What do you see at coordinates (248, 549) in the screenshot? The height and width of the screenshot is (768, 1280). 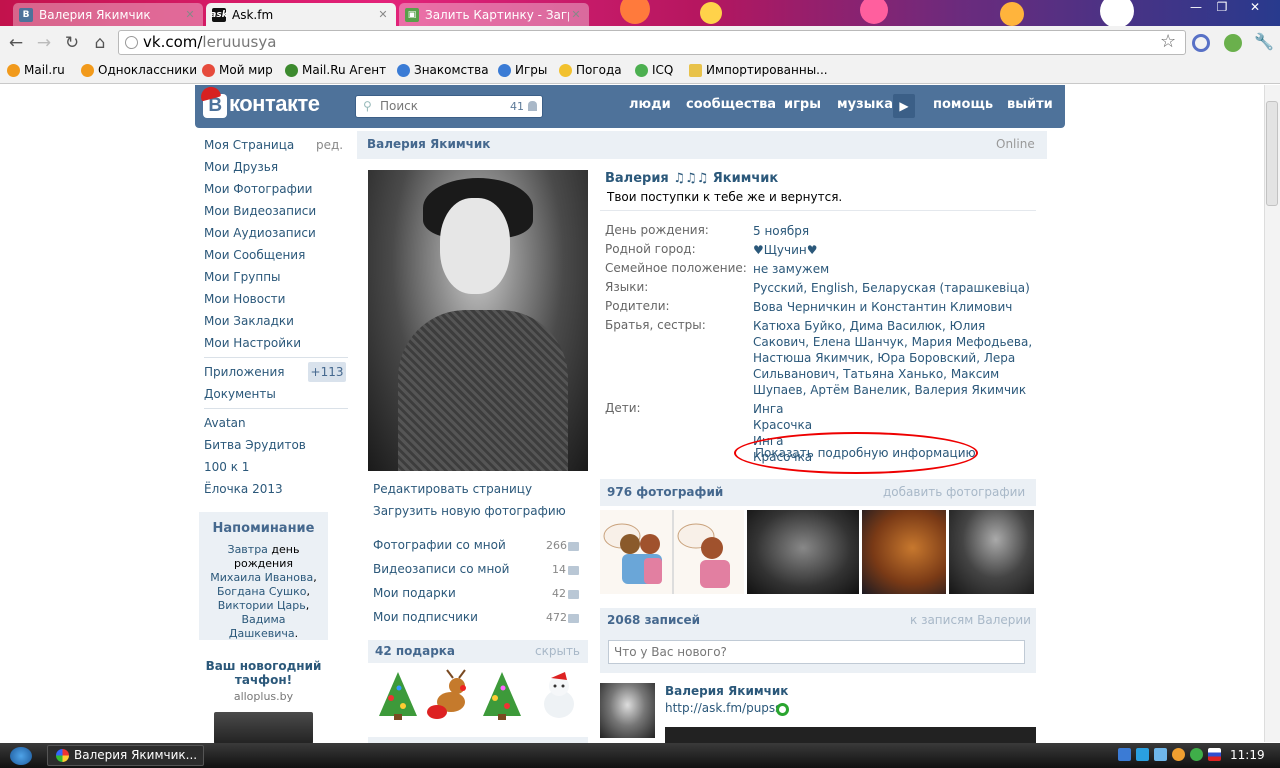 I see `reminder-tomorrow-link: Завтра` at bounding box center [248, 549].